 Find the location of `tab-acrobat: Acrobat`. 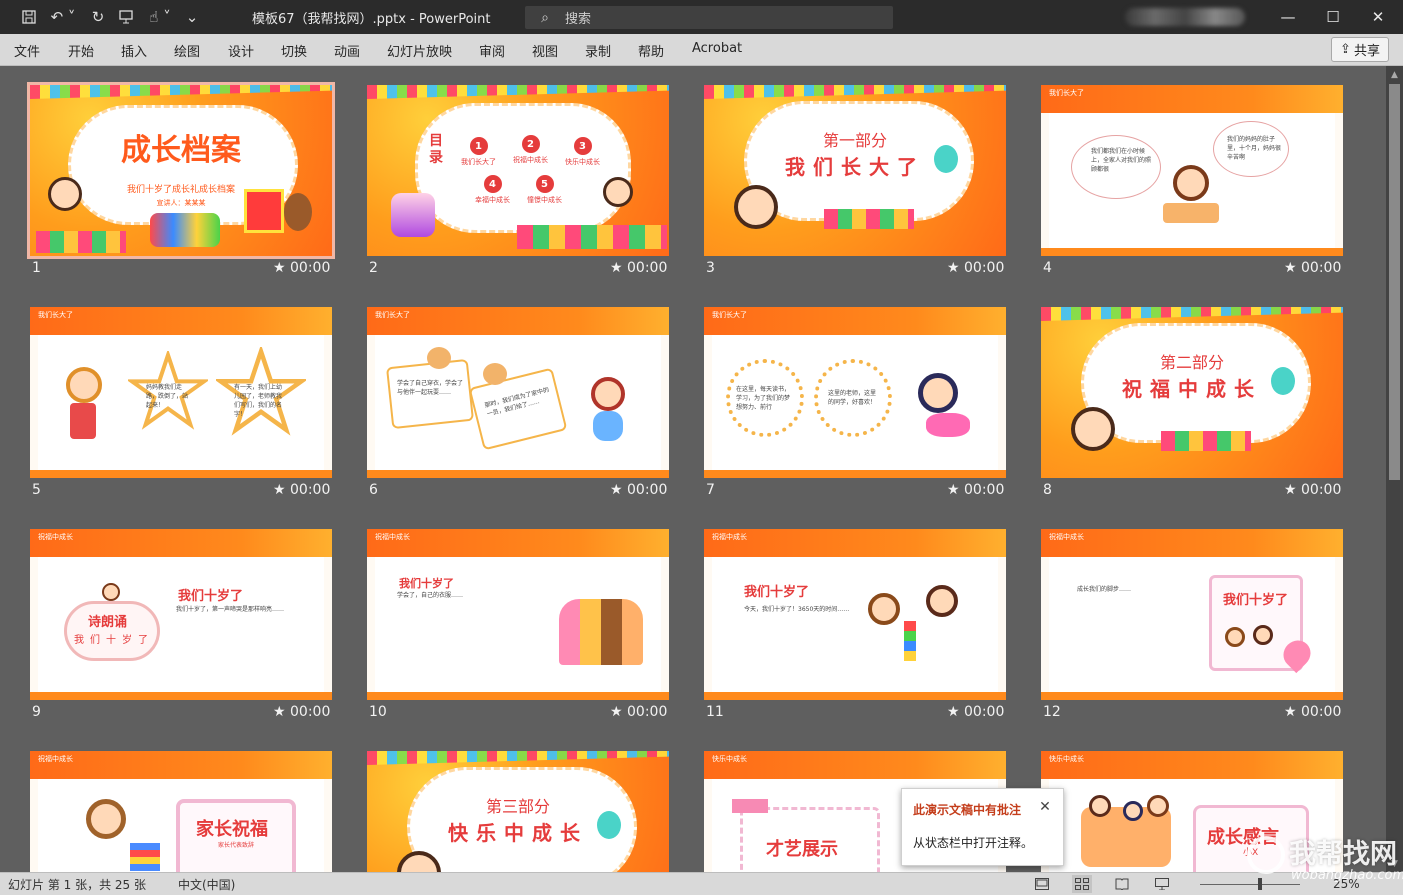

tab-acrobat: Acrobat is located at coordinates (717, 48).